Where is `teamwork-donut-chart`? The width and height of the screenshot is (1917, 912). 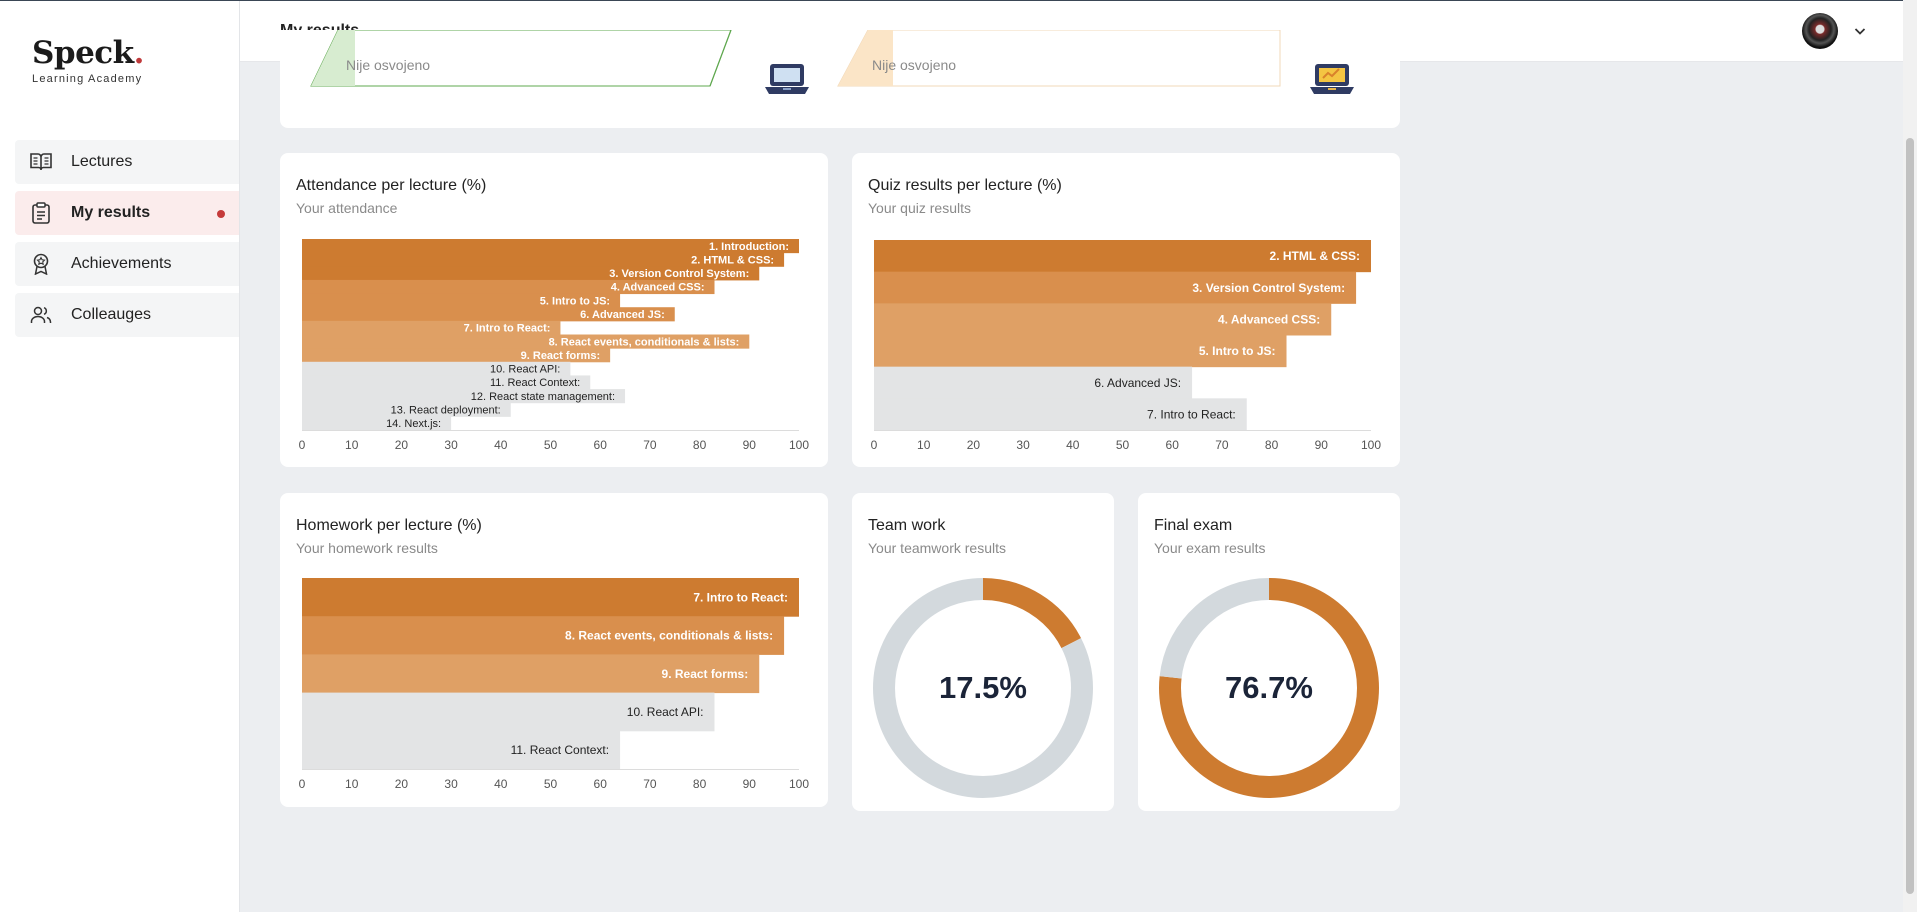 teamwork-donut-chart is located at coordinates (983, 688).